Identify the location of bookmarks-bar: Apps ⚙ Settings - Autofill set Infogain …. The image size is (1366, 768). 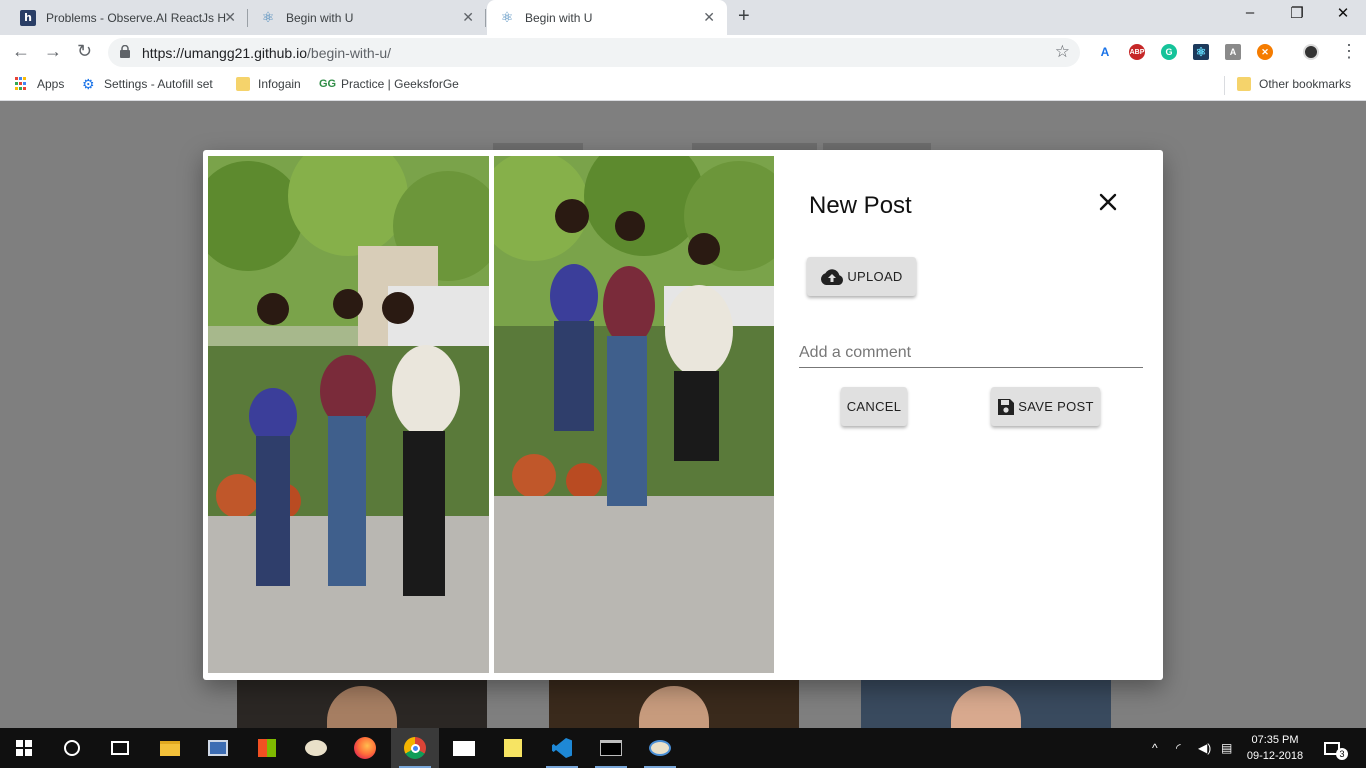
(683, 85).